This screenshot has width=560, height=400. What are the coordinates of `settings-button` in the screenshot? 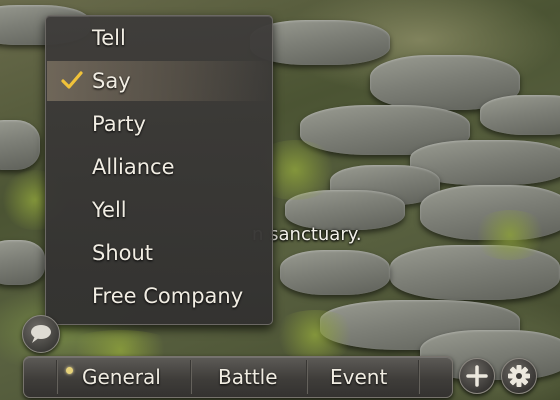 It's located at (519, 376).